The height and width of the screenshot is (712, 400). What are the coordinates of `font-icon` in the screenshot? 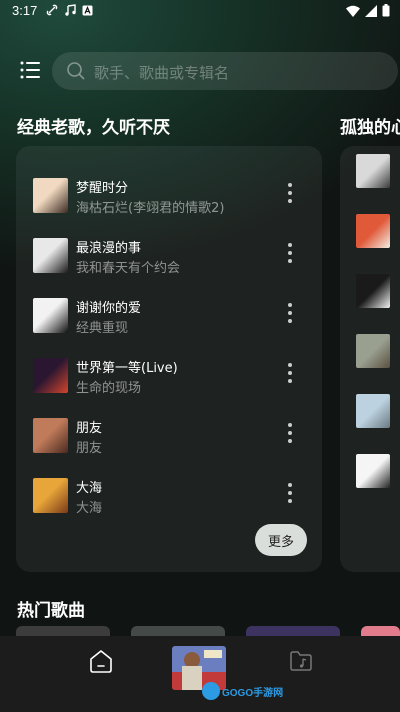 It's located at (87, 10).